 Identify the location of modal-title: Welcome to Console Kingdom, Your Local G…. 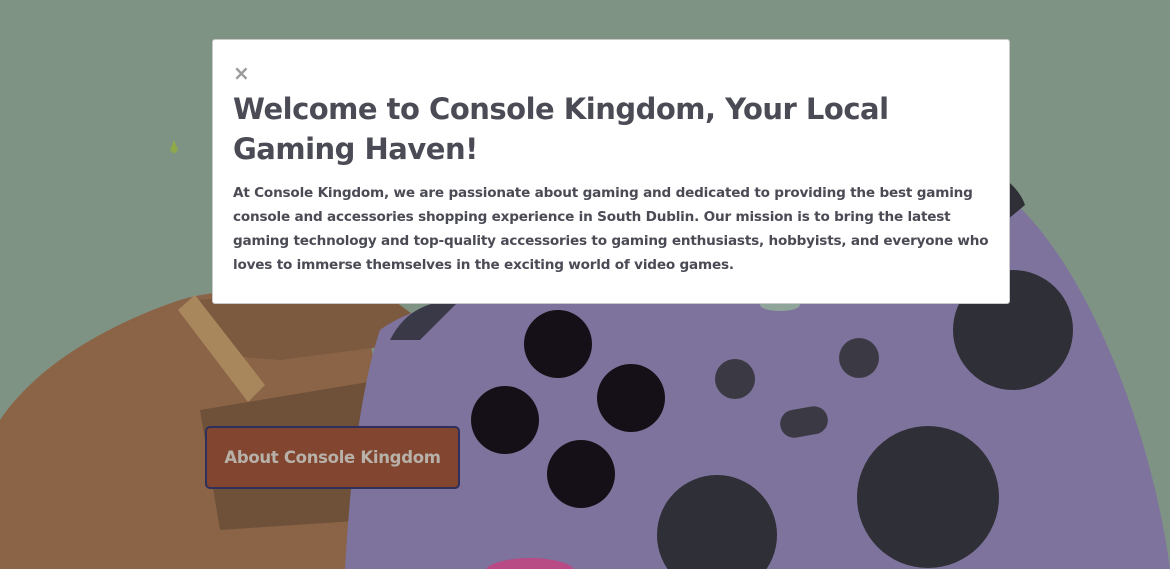
(561, 129).